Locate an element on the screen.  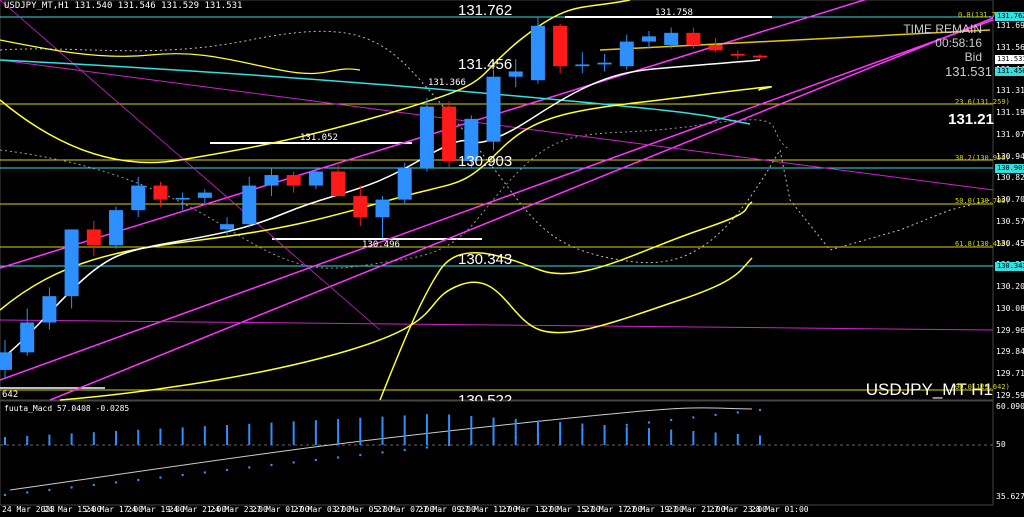
price-tick: 130.825 is located at coordinates (1010, 178).